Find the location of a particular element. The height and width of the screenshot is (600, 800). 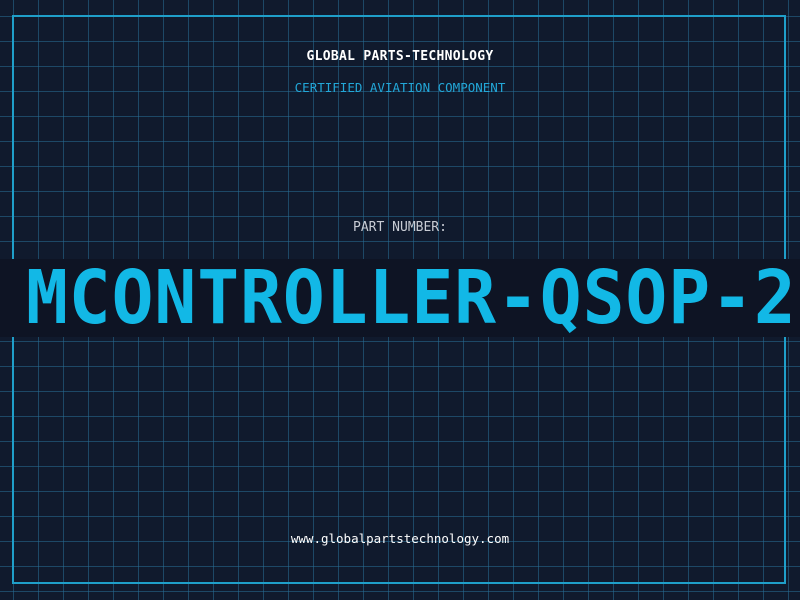

part-number-band: MCONTROLLER-QSOP-28 is located at coordinates (400, 298).